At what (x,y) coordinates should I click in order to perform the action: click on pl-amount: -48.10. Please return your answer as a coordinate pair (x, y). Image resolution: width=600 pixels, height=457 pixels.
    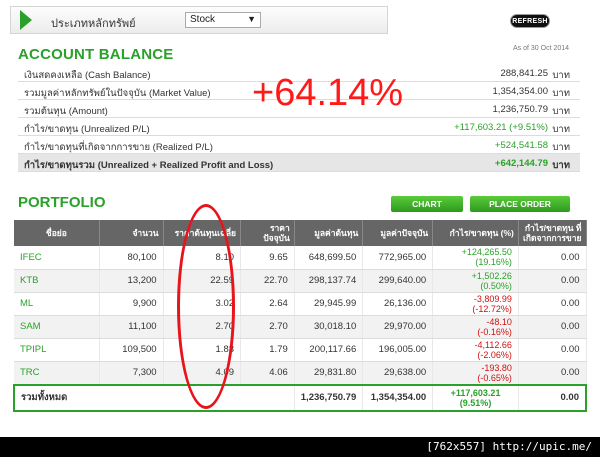
    Looking at the image, I should click on (499, 321).